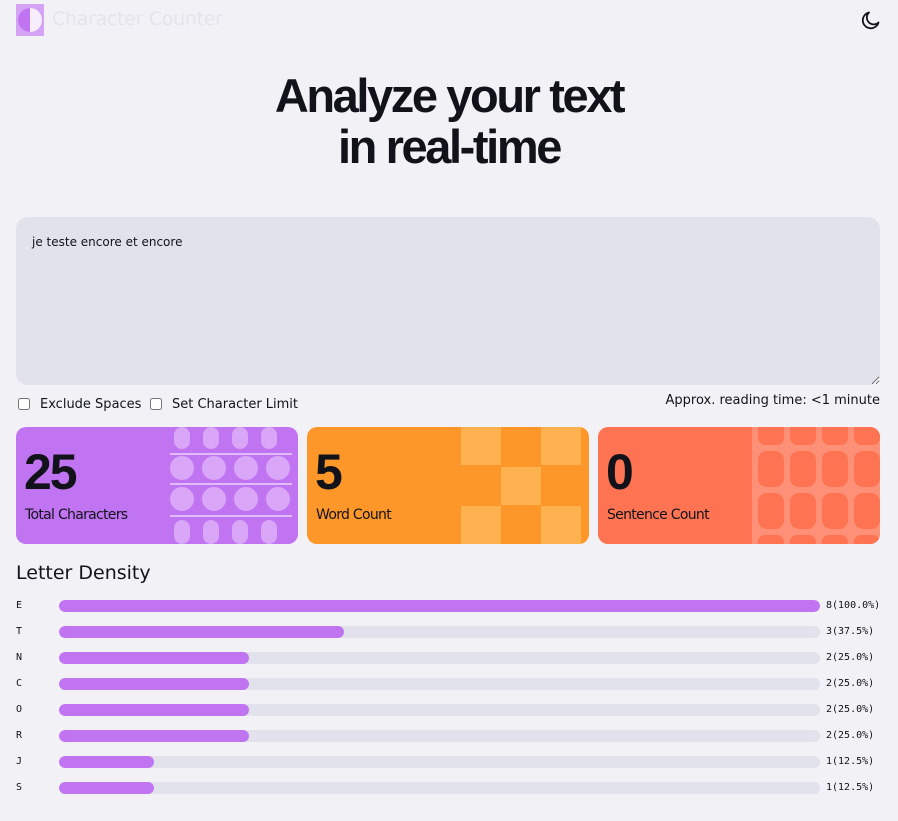 The height and width of the screenshot is (821, 898). What do you see at coordinates (772, 400) in the screenshot?
I see `reading-time: Approx. reading time: <1 minute` at bounding box center [772, 400].